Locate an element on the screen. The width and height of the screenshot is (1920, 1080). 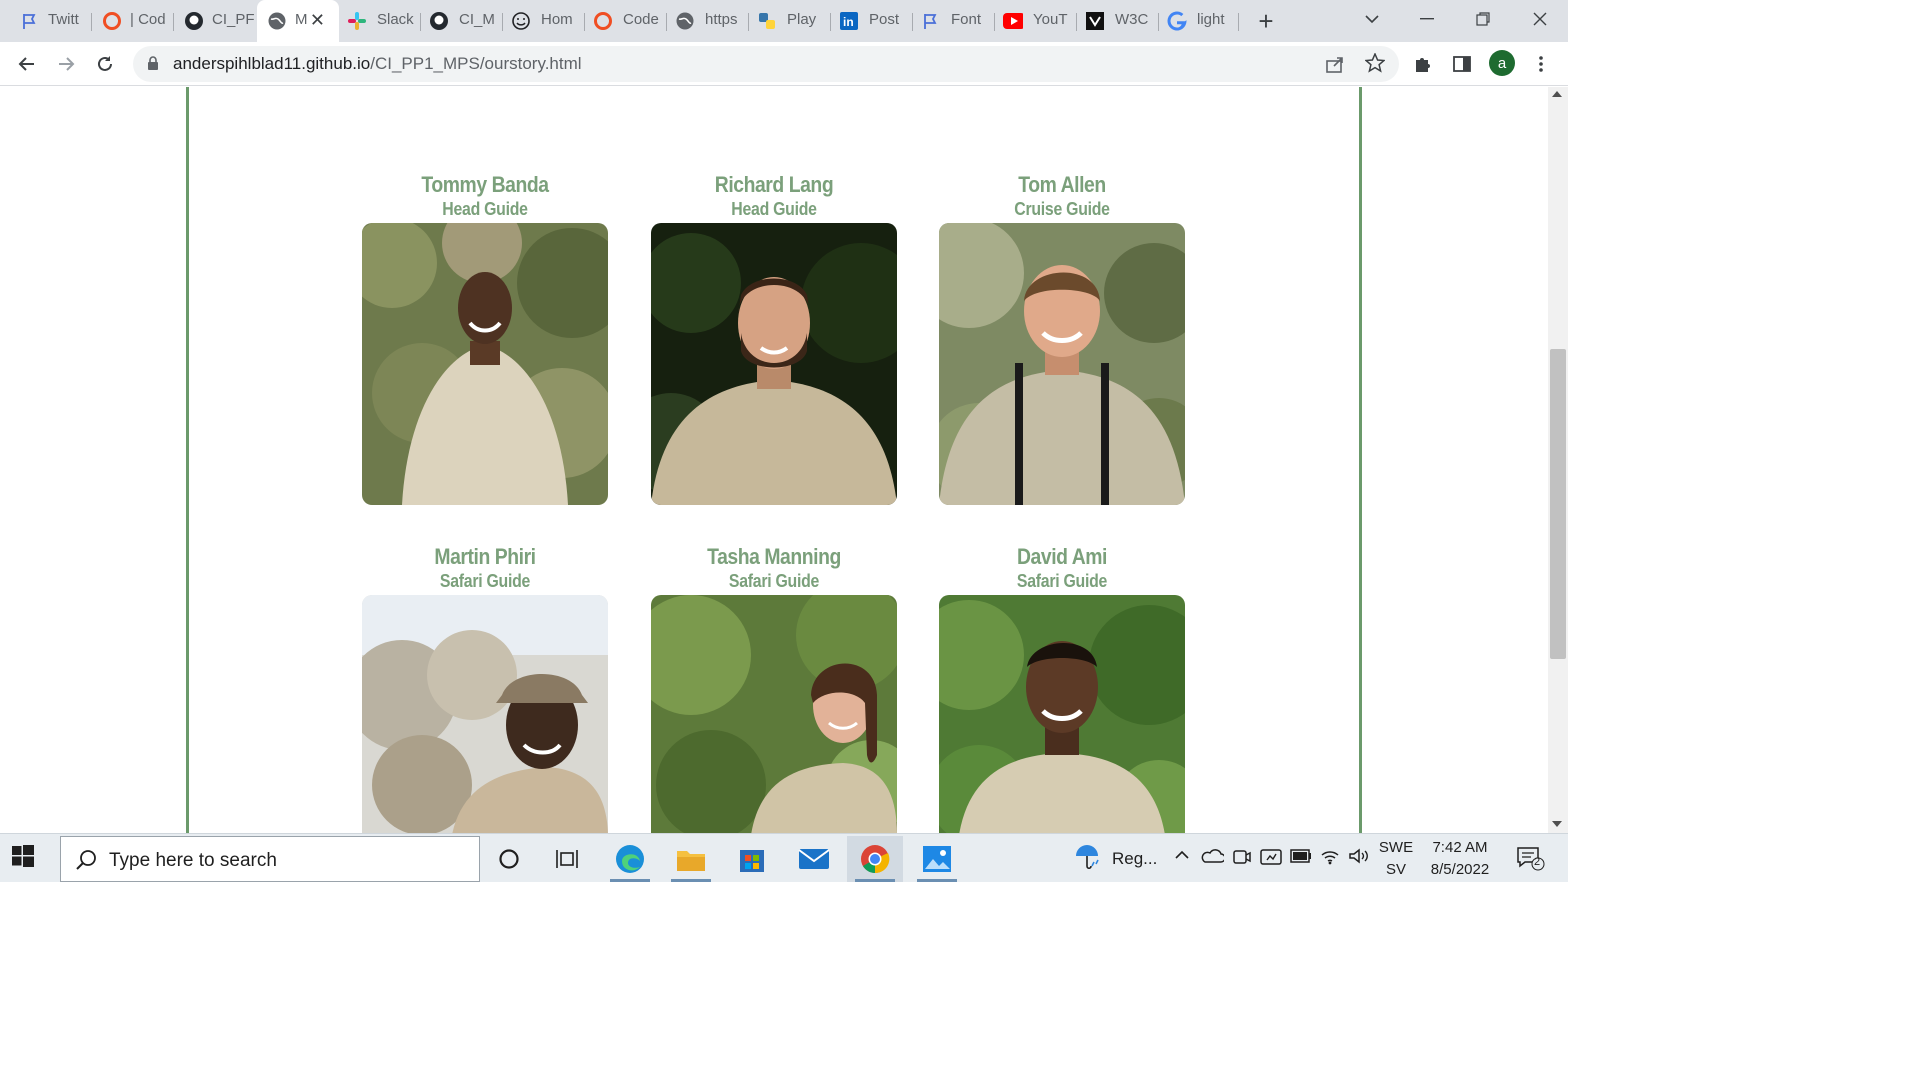
new-tab-button: + is located at coordinates (1266, 21).